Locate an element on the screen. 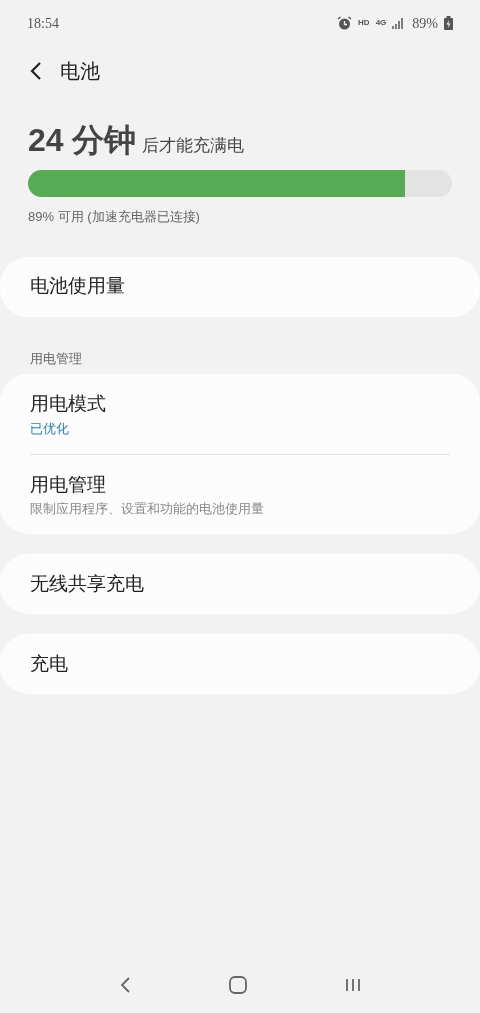  clock: 18:54 is located at coordinates (43, 23).